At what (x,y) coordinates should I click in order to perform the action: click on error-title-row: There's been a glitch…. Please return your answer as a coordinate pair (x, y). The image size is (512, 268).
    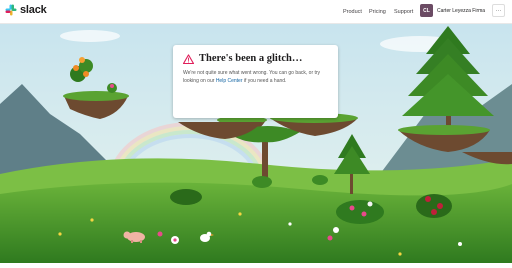
    Looking at the image, I should click on (255, 58).